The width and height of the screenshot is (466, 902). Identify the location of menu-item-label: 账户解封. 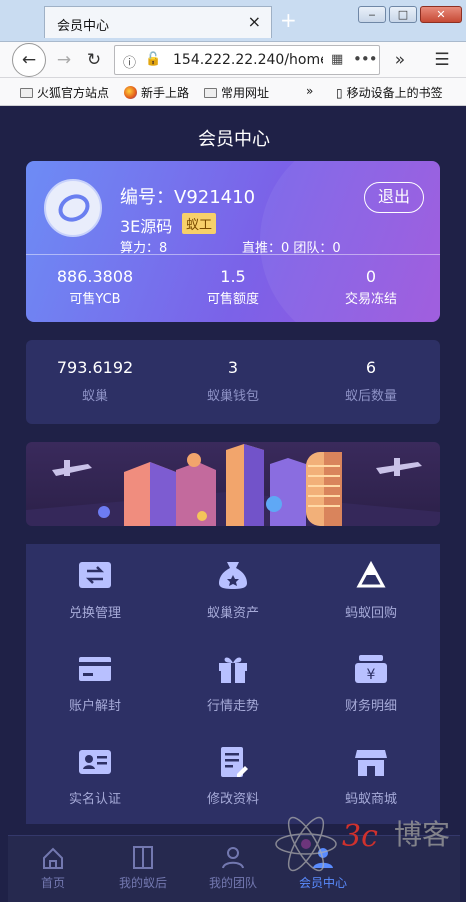
(94, 706).